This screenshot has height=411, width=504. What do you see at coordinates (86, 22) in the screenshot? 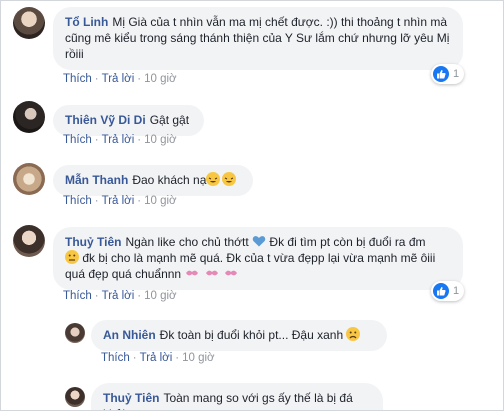
I see `comment-author: Tổ Linh` at bounding box center [86, 22].